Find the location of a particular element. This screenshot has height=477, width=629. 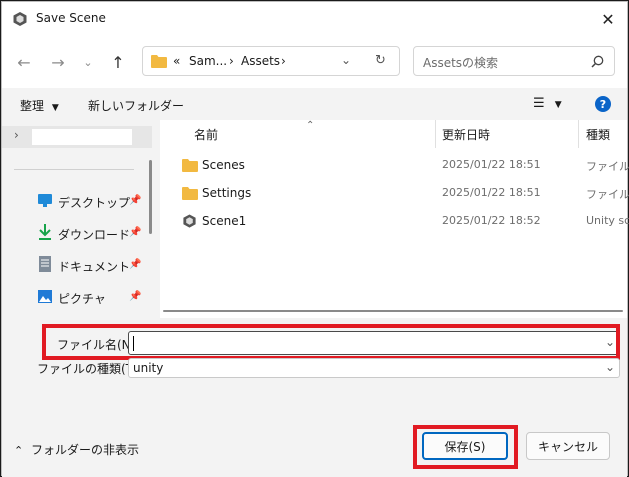

search-input: Assetsの検索 is located at coordinates (460, 62).